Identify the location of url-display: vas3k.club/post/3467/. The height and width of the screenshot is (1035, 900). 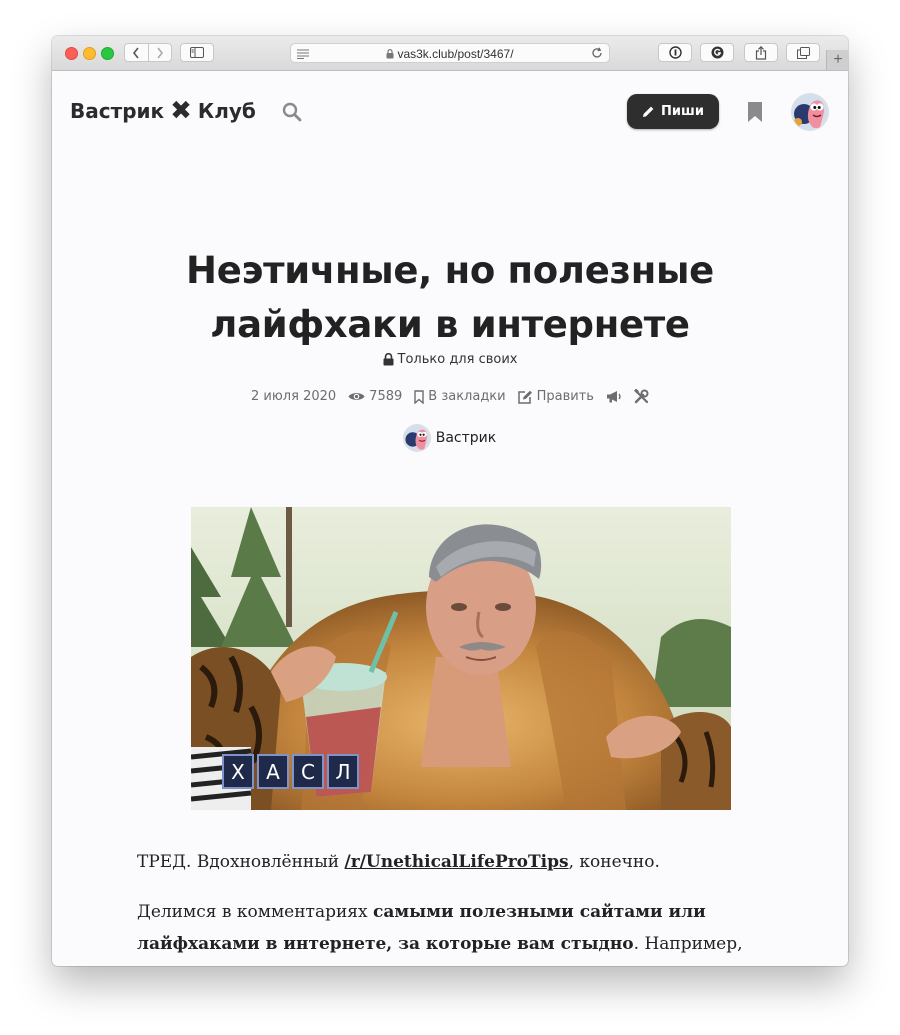
(450, 54).